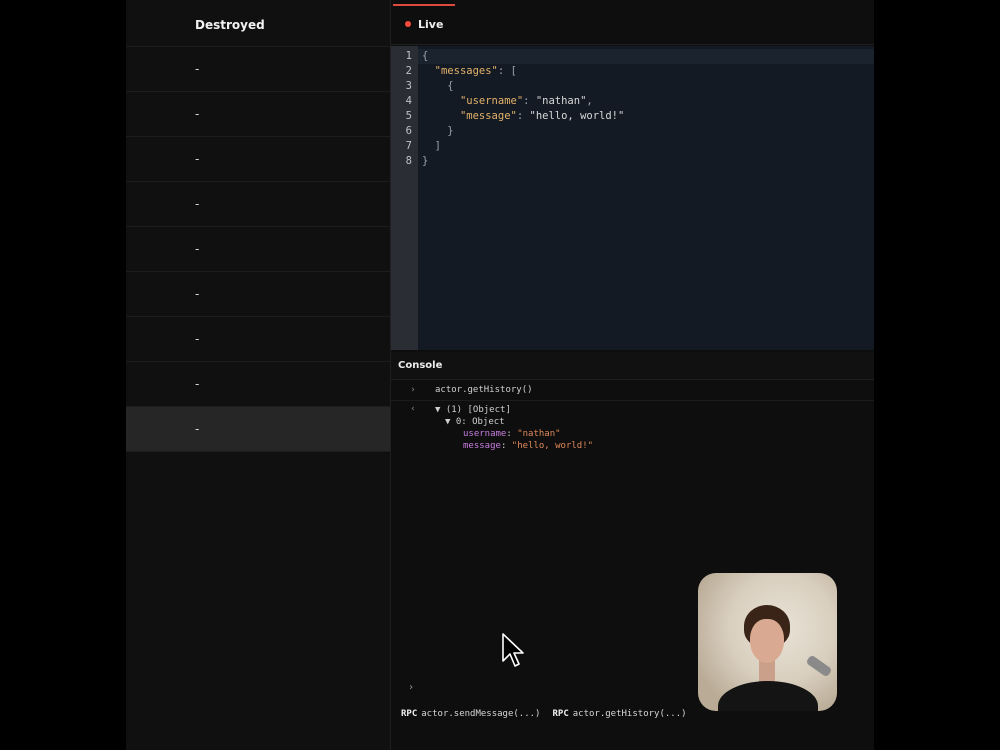  I want to click on code-line: ], so click(437, 146).